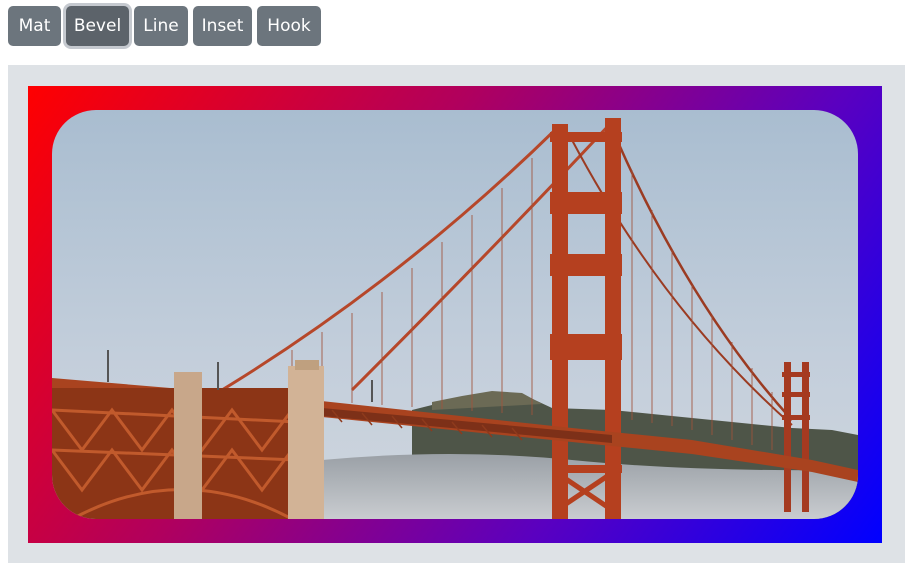  I want to click on line-button: Line, so click(161, 26).